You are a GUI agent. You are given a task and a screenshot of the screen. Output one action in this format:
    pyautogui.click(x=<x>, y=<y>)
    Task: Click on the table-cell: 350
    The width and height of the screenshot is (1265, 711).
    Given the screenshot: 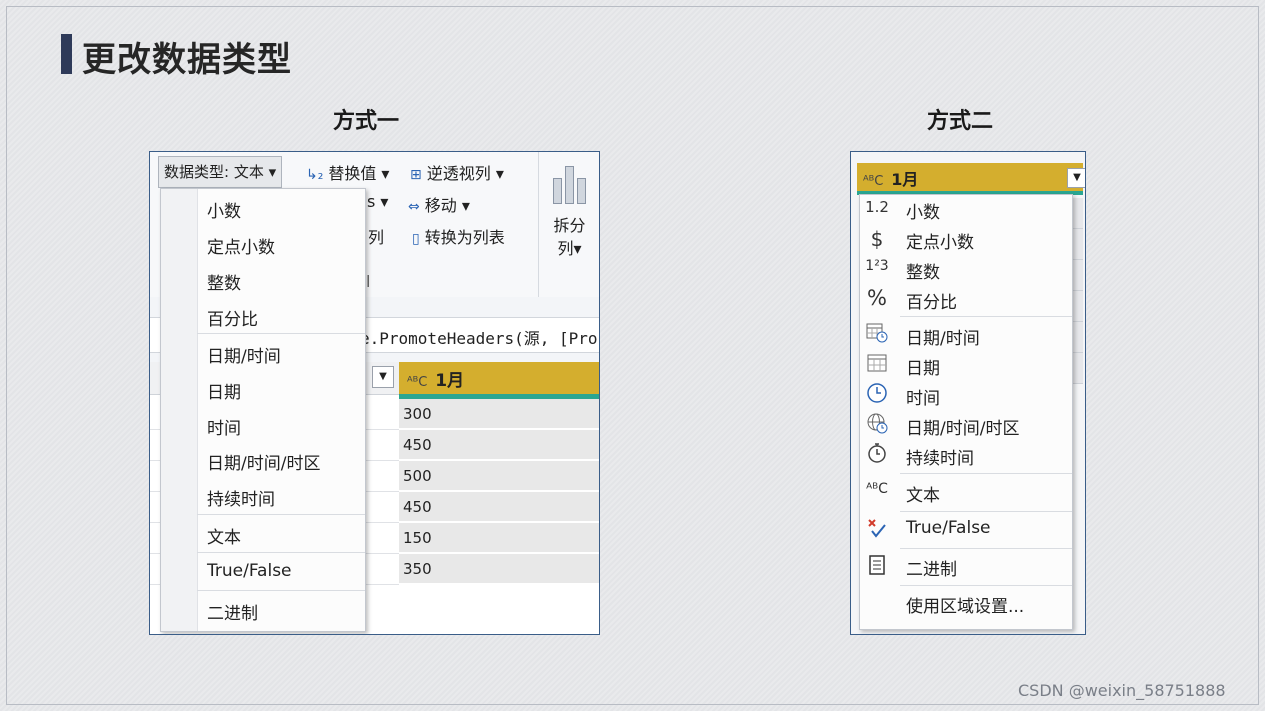 What is the action you would take?
    pyautogui.click(x=499, y=569)
    